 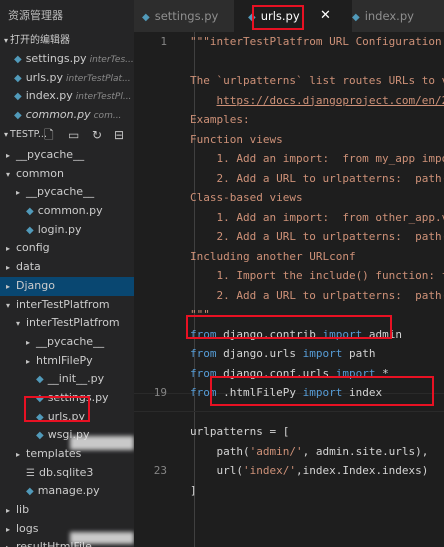 I want to click on code-text: Function views, so click(x=236, y=139).